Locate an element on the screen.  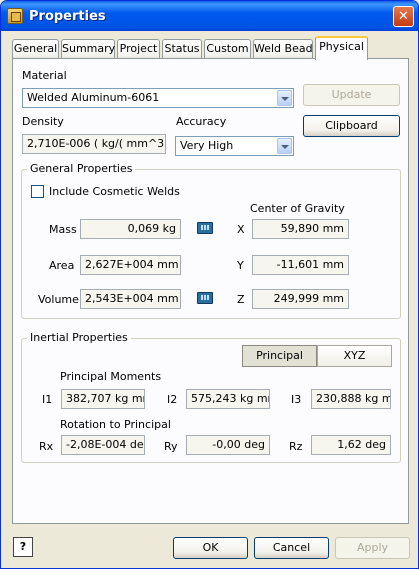
x-value: 59,890 mm is located at coordinates (300, 229).